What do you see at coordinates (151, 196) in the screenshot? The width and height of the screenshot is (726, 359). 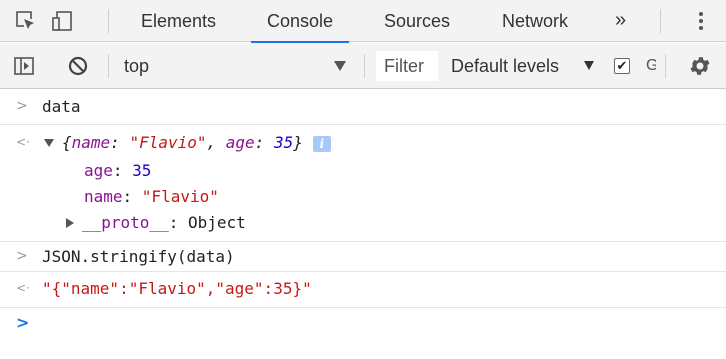 I see `property-name: name: "Flavio"` at bounding box center [151, 196].